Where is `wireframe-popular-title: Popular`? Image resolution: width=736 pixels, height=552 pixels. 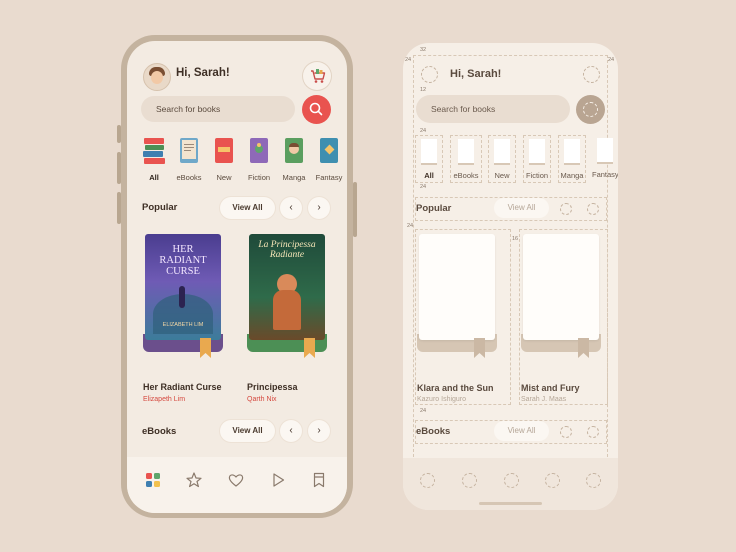
wireframe-popular-title: Popular is located at coordinates (434, 208).